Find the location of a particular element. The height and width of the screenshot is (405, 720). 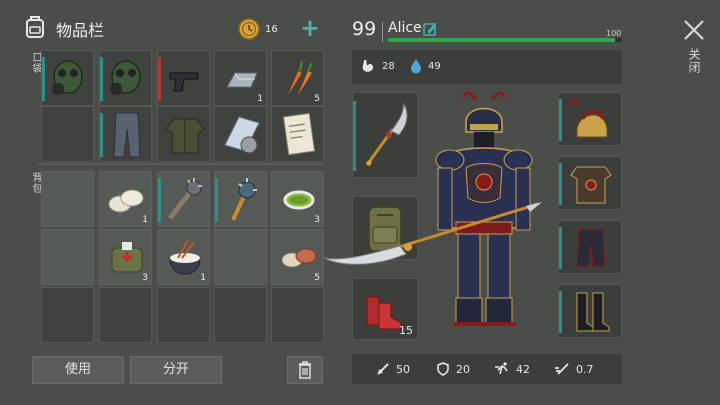

boots-slot is located at coordinates (590, 311).